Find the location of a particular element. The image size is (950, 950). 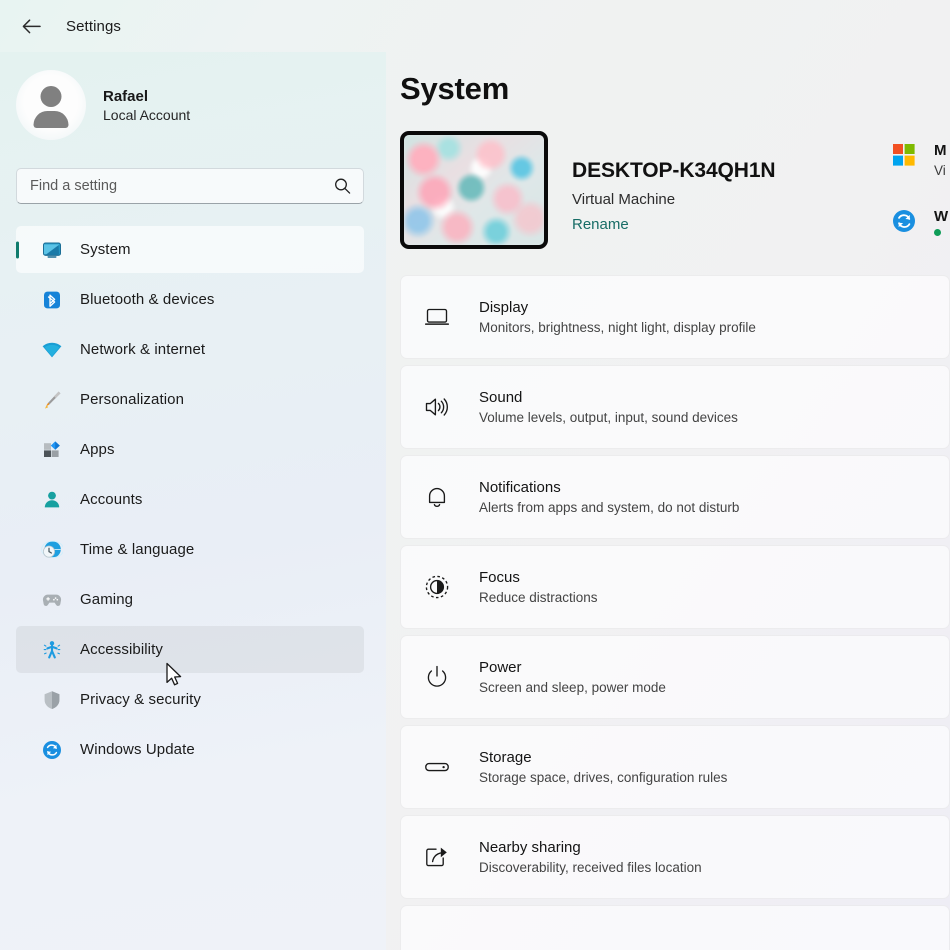

search-container is located at coordinates (193, 172).